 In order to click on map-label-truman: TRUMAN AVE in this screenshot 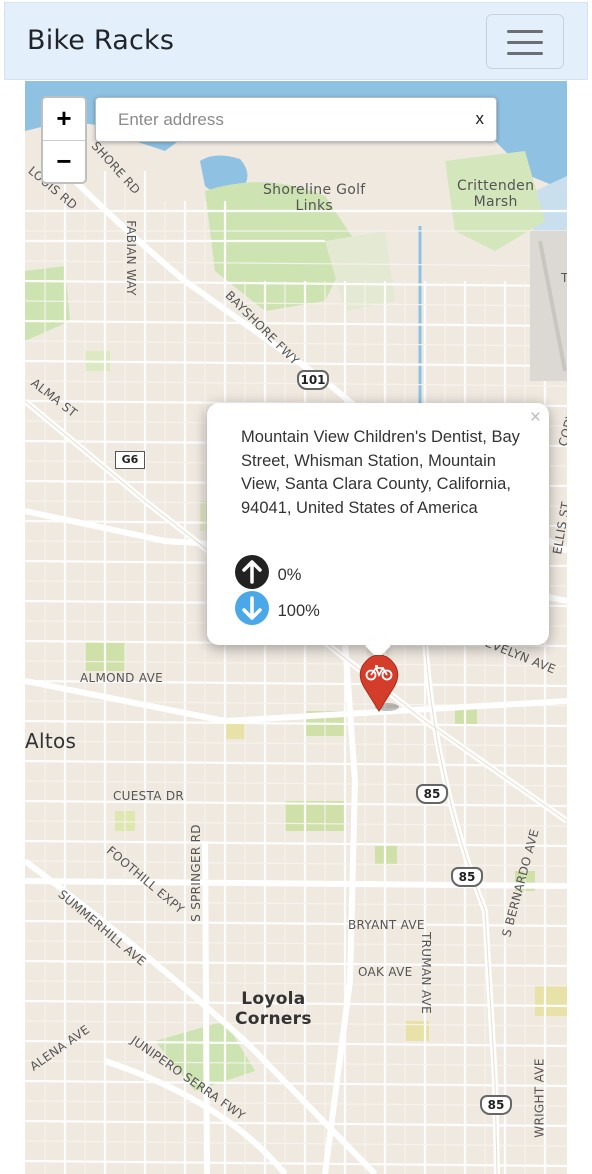, I will do `click(426, 973)`.